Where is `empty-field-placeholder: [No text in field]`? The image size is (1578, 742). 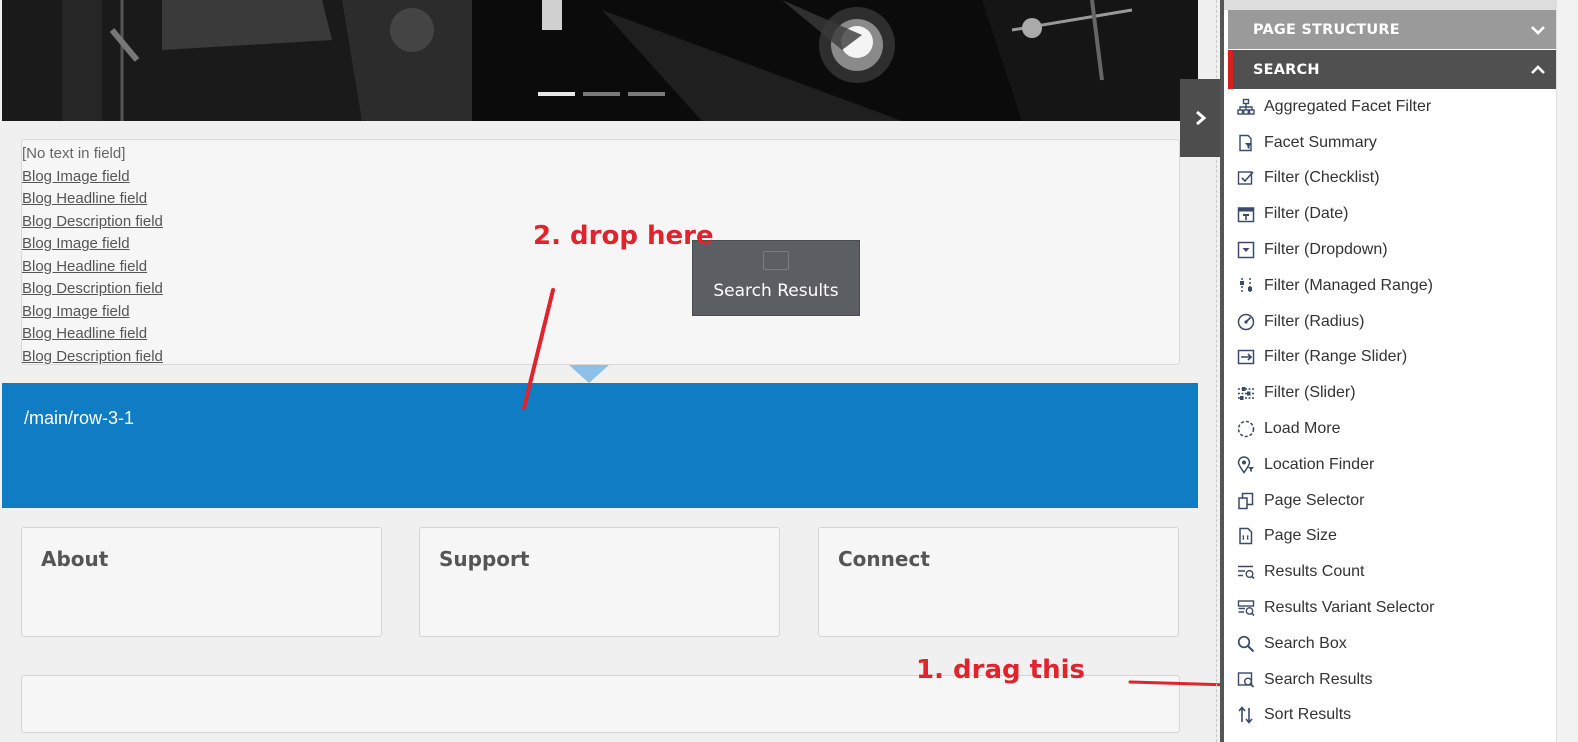 empty-field-placeholder: [No text in field] is located at coordinates (600, 154).